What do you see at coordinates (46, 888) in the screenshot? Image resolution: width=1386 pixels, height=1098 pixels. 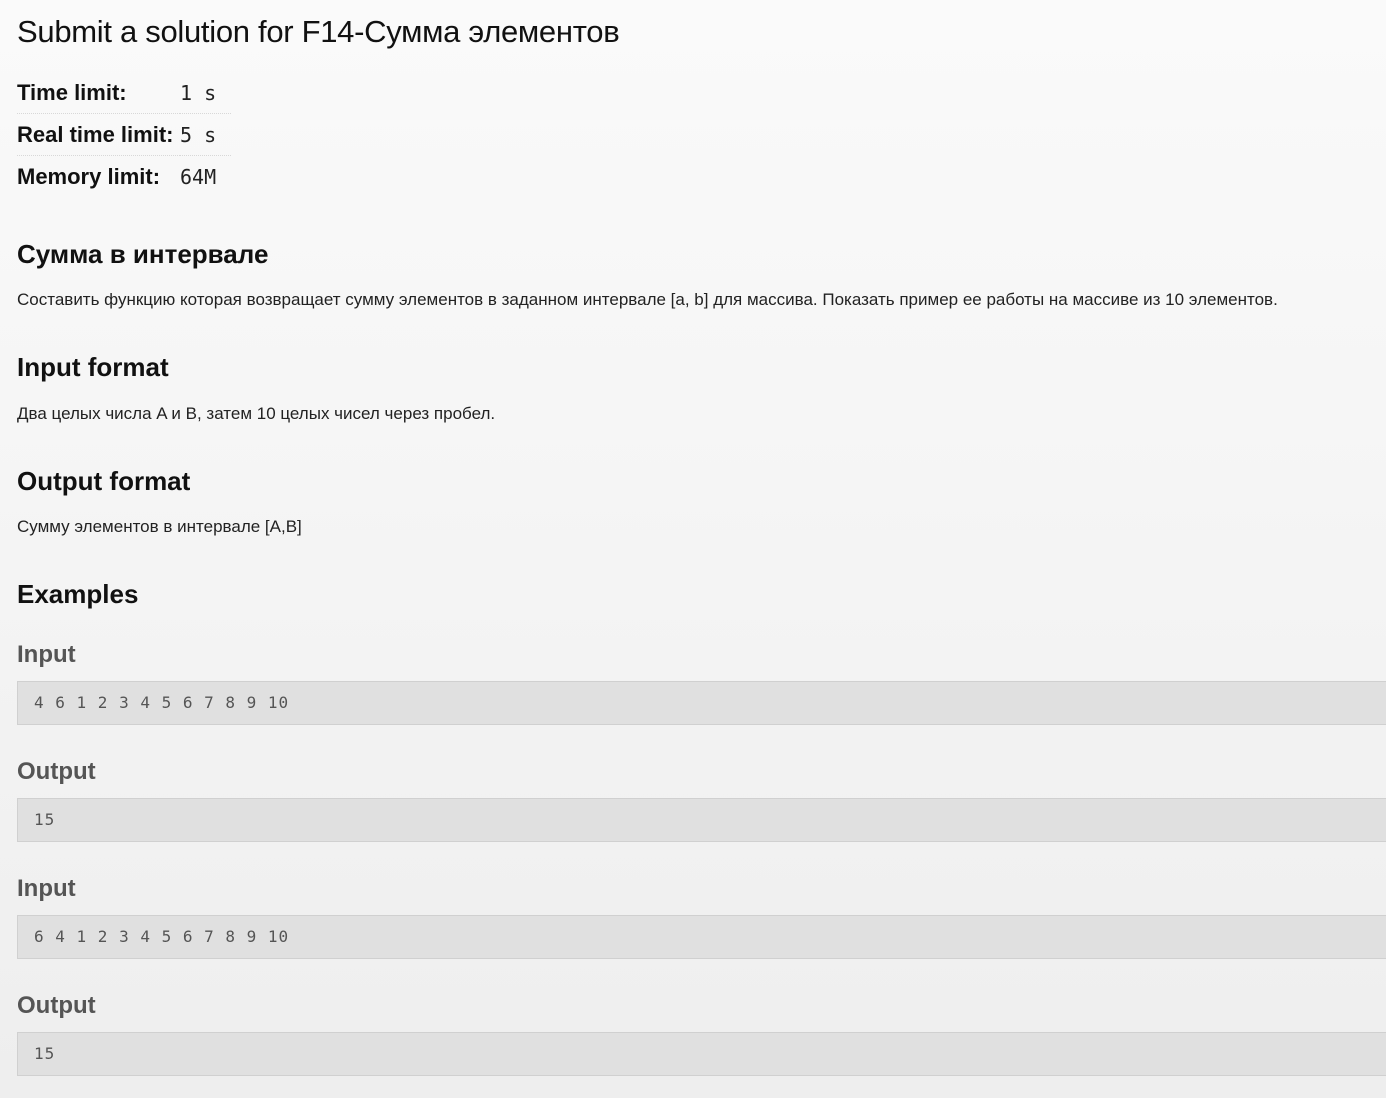 I see `example-2-input-label: Input` at bounding box center [46, 888].